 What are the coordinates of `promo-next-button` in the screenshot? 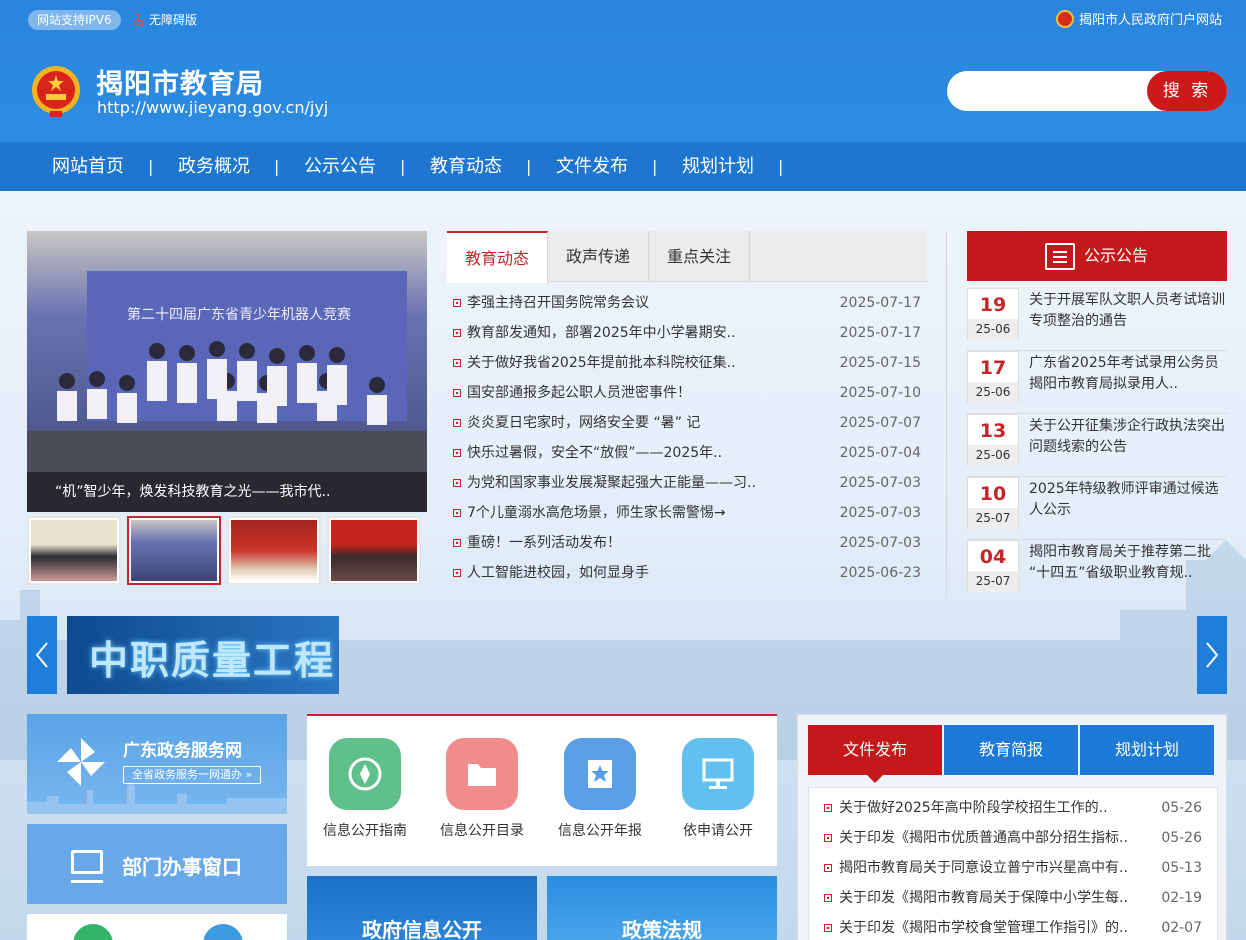 It's located at (1212, 655).